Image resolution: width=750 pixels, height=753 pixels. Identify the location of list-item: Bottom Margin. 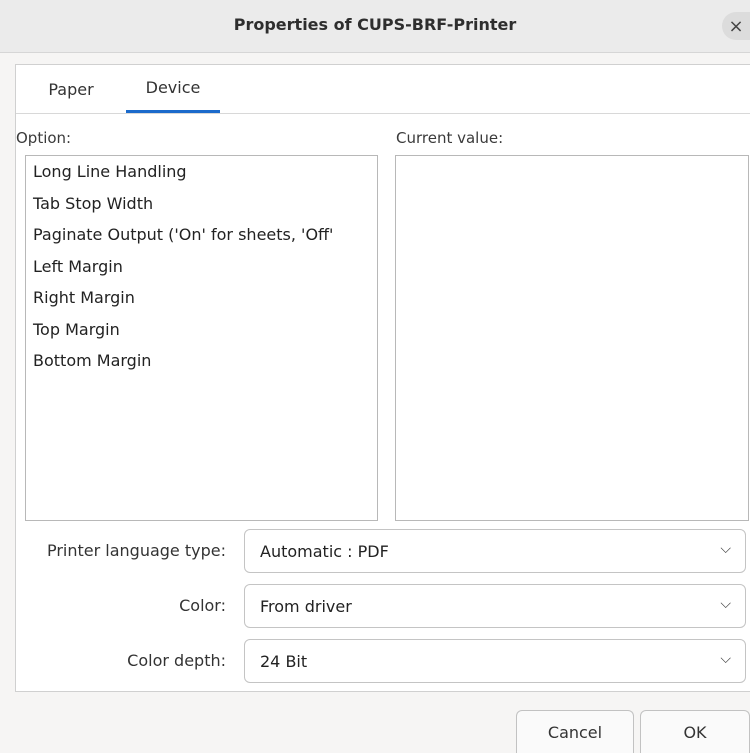
(201, 361).